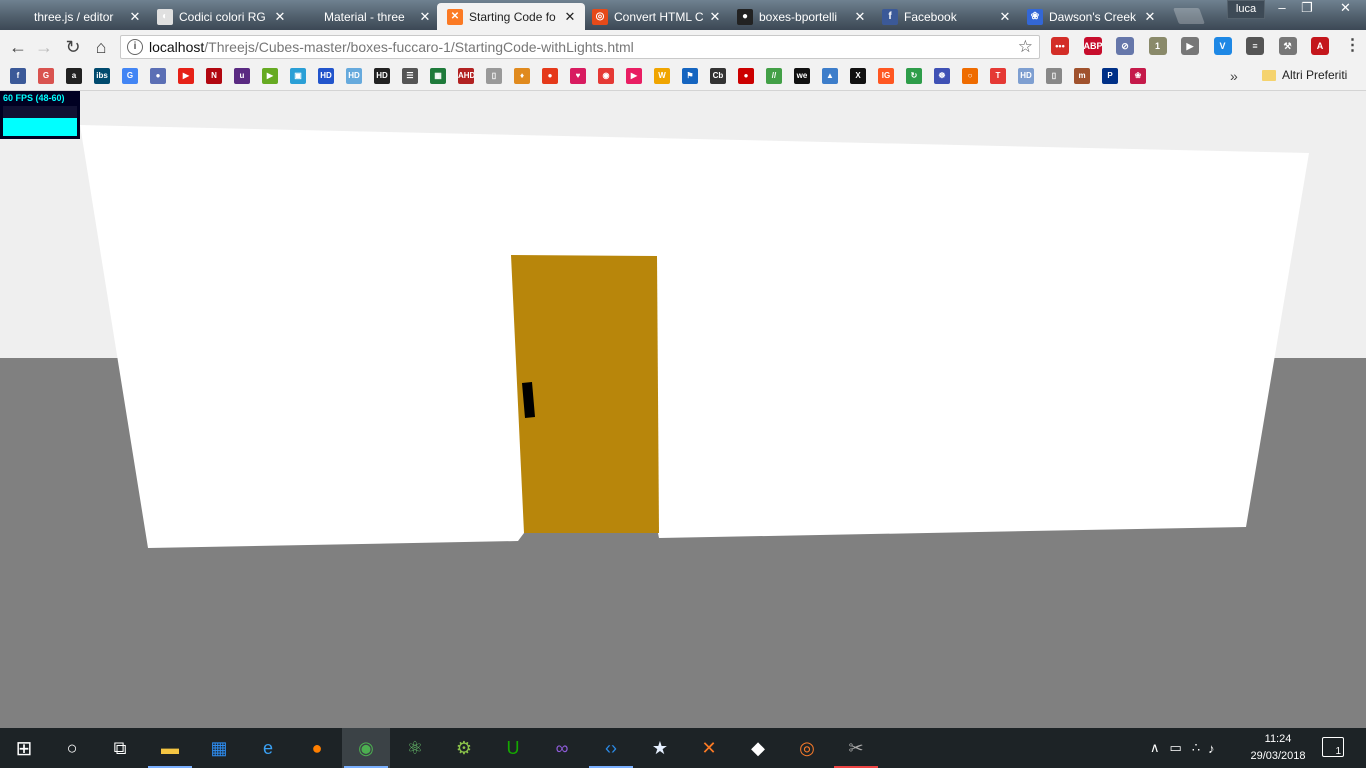  What do you see at coordinates (511, 16) in the screenshot?
I see `tab-3: ✕ Starting Code fo ✕` at bounding box center [511, 16].